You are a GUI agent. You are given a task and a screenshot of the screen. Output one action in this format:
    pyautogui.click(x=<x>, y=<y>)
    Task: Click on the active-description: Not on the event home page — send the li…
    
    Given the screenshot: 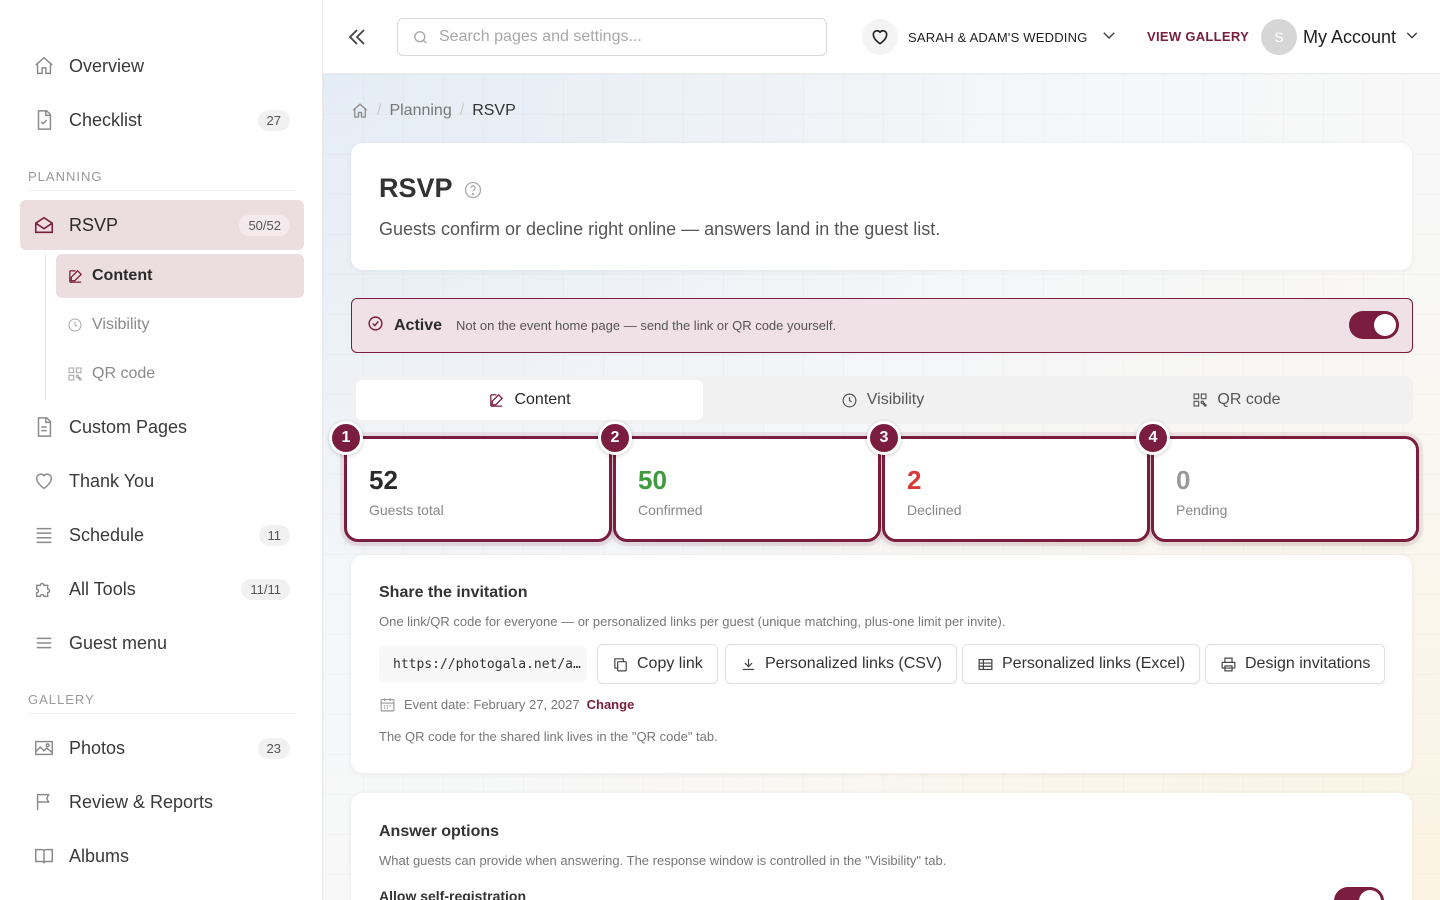 What is the action you would take?
    pyautogui.click(x=646, y=325)
    